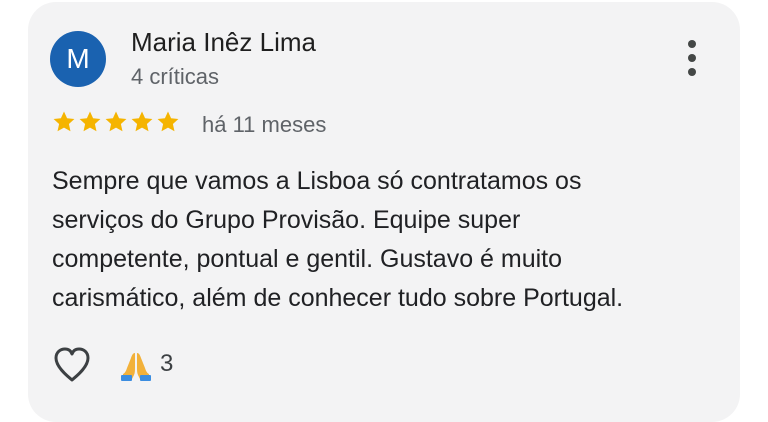 This screenshot has width=768, height=422. Describe the element at coordinates (286, 220) in the screenshot. I see `review-text-line: serviços do Grupo Provisão. Equipe super` at that location.